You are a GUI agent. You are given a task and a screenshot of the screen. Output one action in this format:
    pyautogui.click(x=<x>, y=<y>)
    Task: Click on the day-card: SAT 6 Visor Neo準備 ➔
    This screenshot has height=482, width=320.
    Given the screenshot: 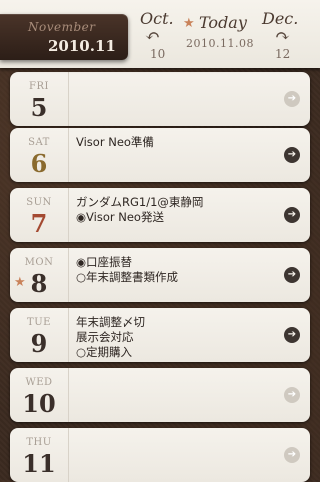 What is the action you would take?
    pyautogui.click(x=160, y=155)
    